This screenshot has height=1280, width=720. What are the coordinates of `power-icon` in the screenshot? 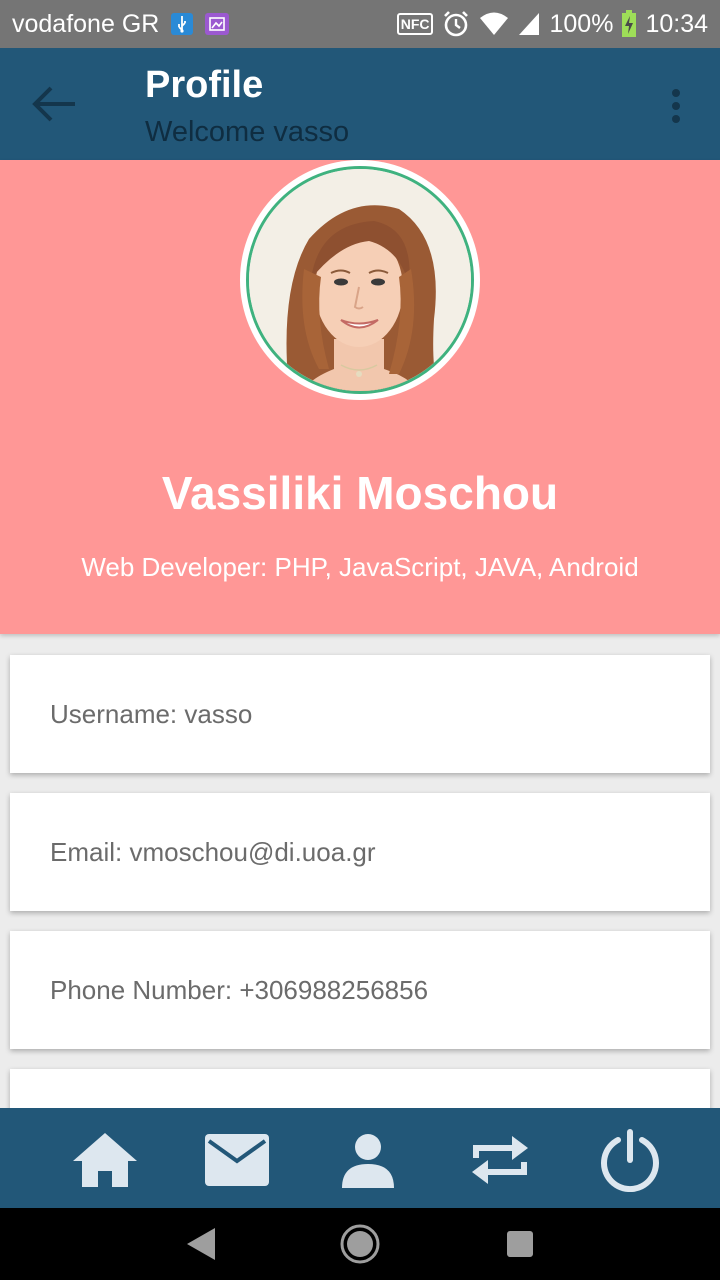 It's located at (630, 1160).